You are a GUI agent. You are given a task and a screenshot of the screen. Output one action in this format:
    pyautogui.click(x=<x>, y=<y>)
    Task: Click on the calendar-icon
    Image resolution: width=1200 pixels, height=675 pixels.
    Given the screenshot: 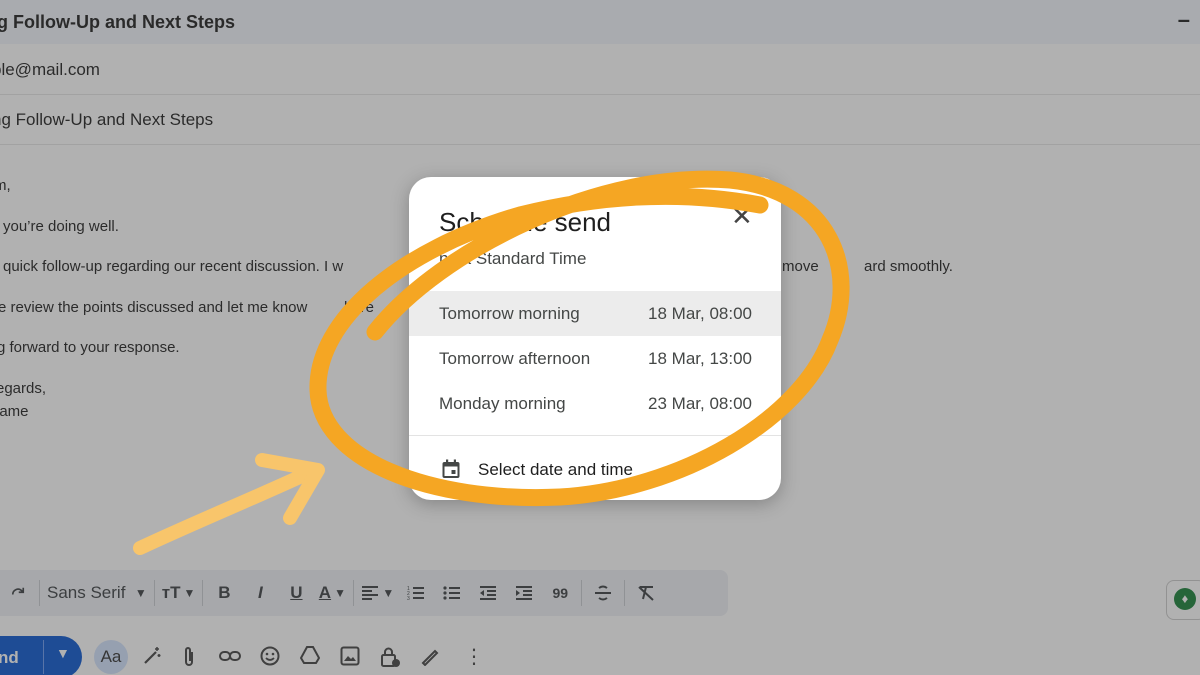 What is the action you would take?
    pyautogui.click(x=451, y=468)
    